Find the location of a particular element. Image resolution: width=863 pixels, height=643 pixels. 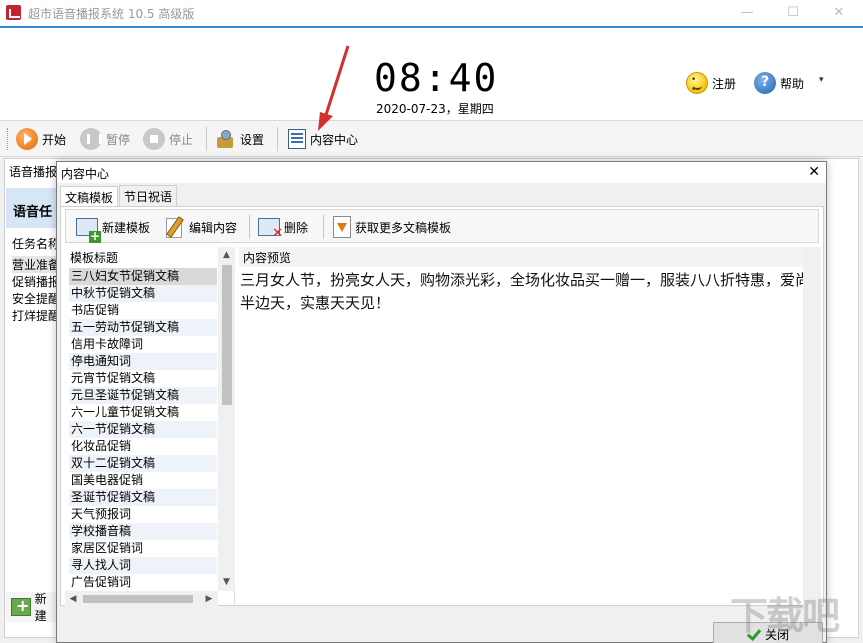

watermark: 下载吧 is located at coordinates (785, 616).